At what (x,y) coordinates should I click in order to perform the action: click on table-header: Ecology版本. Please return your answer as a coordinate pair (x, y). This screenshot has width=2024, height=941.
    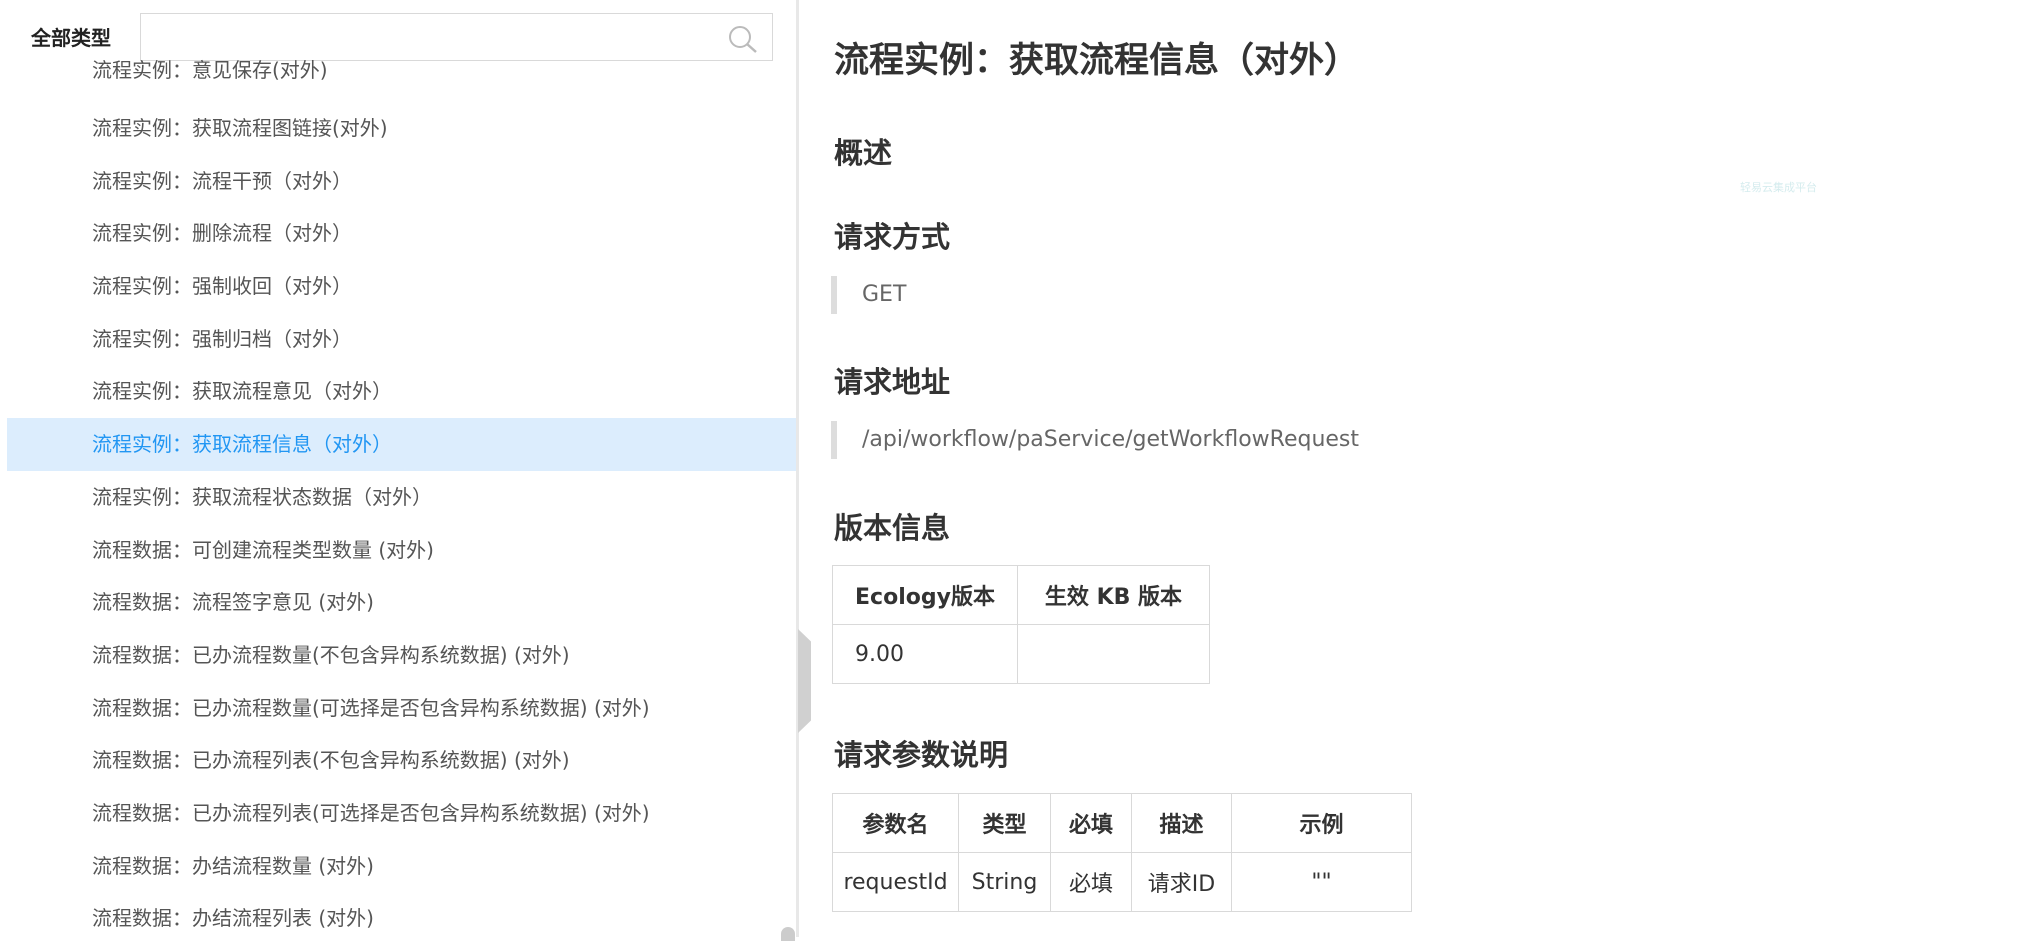
    Looking at the image, I should click on (925, 595).